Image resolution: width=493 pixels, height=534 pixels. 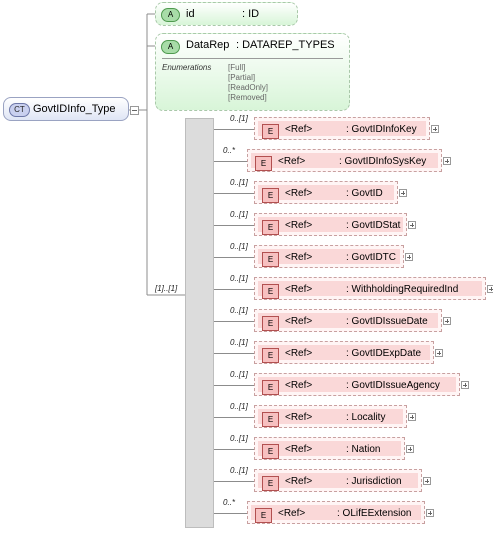 I want to click on element-node: E <Ref> : GovtIDIssueDate, so click(x=348, y=320).